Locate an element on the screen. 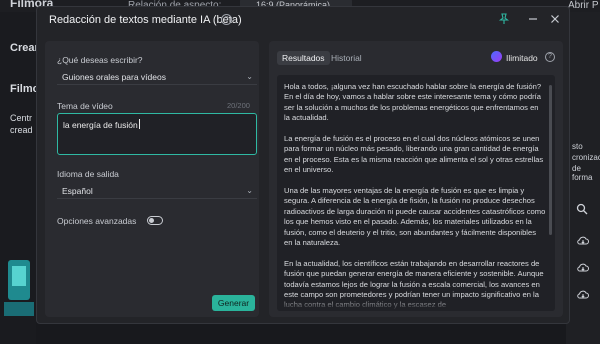 Image resolution: width=600 pixels, height=344 pixels. write-type-value: Guiones orales para vídeos is located at coordinates (114, 77).